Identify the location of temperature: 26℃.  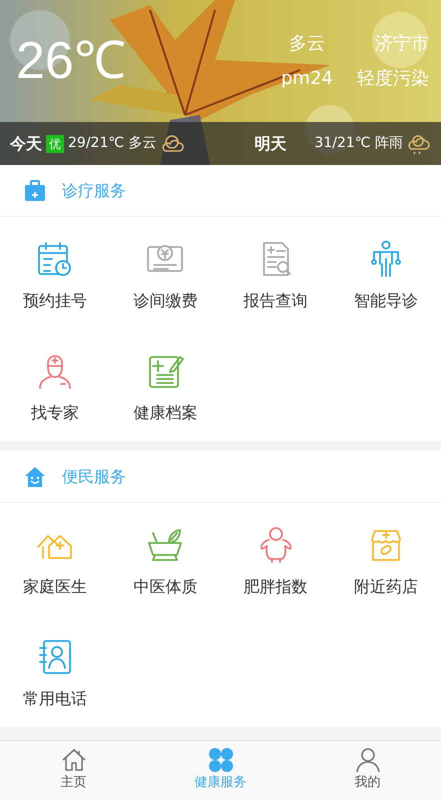
(71, 61).